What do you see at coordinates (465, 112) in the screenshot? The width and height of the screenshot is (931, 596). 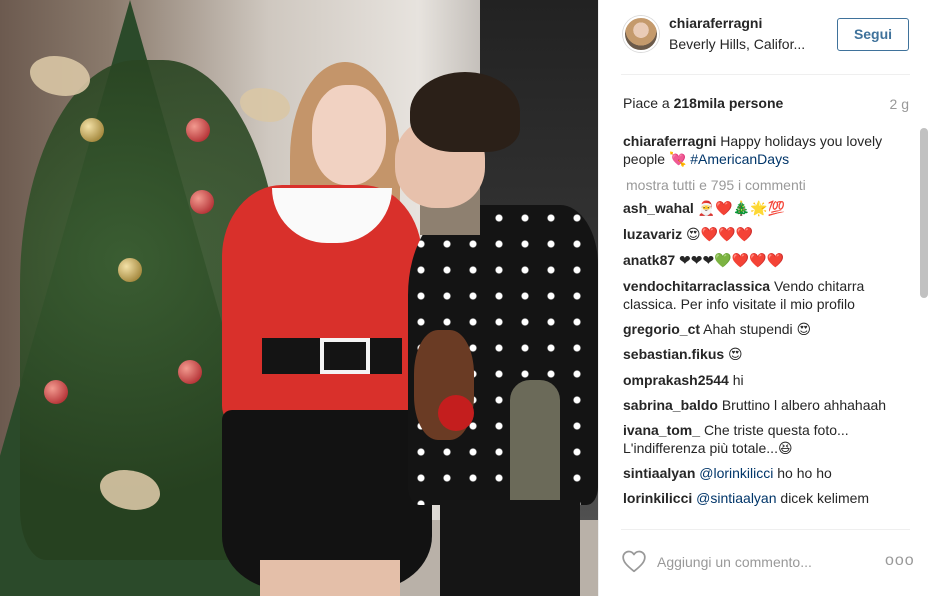 I see `man-hair` at bounding box center [465, 112].